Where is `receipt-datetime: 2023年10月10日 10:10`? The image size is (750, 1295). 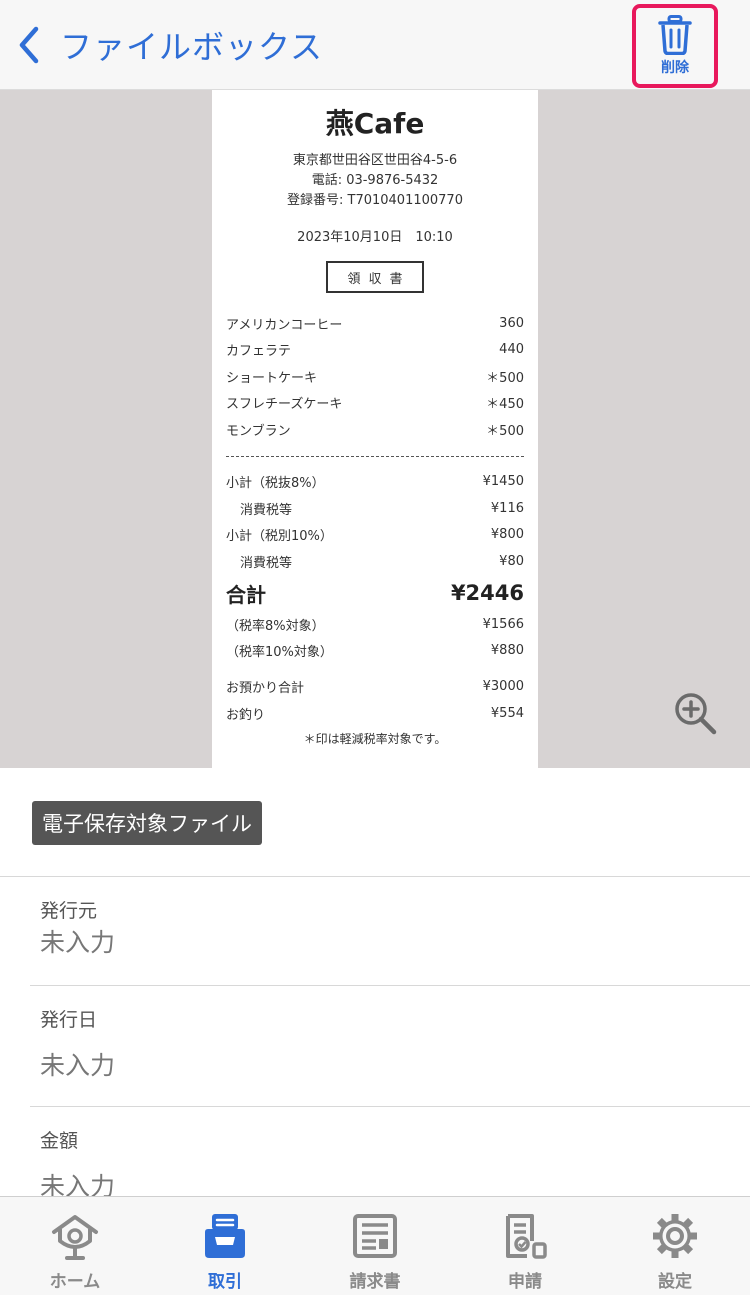 receipt-datetime: 2023年10月10日 10:10 is located at coordinates (375, 237).